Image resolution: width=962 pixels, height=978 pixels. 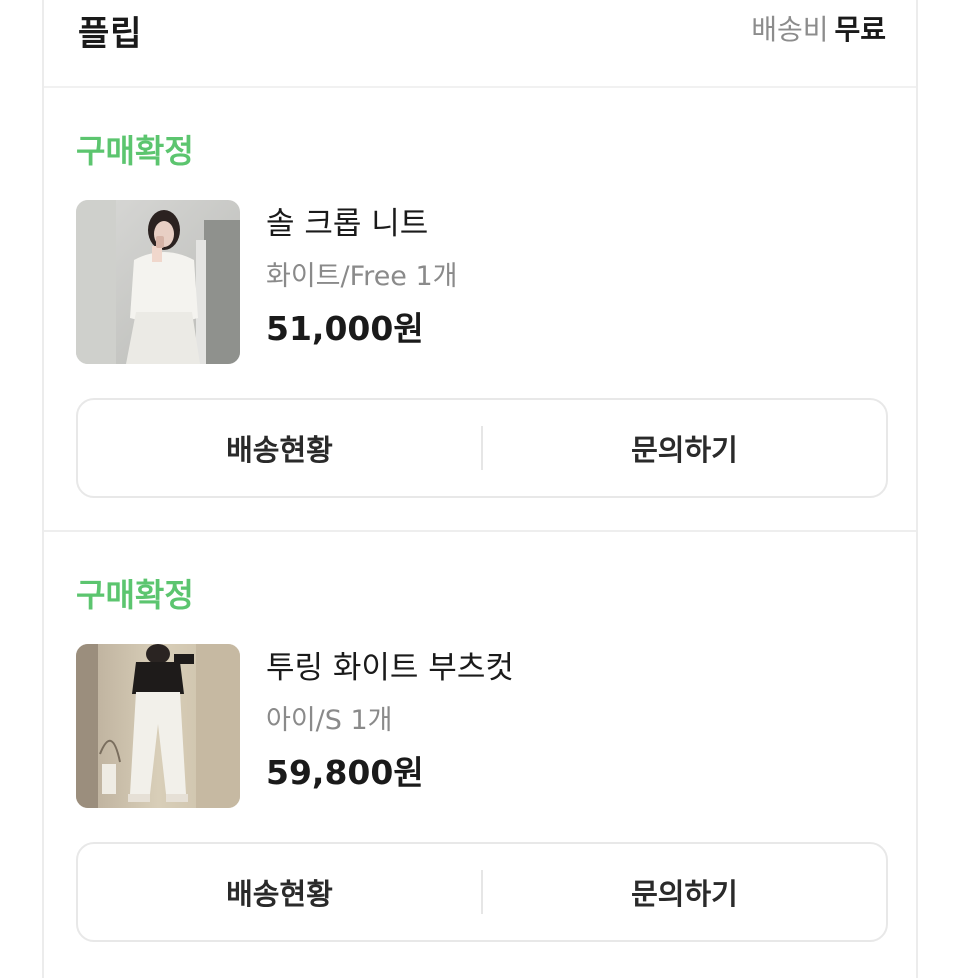 What do you see at coordinates (110, 30) in the screenshot?
I see `shop-name: 플립` at bounding box center [110, 30].